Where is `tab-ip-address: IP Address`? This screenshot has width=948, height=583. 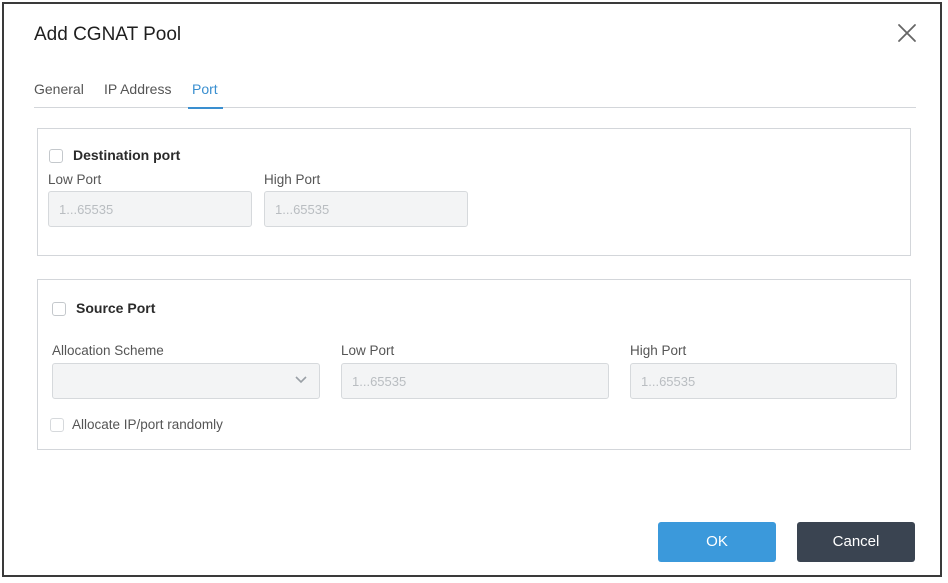 tab-ip-address: IP Address is located at coordinates (137, 94).